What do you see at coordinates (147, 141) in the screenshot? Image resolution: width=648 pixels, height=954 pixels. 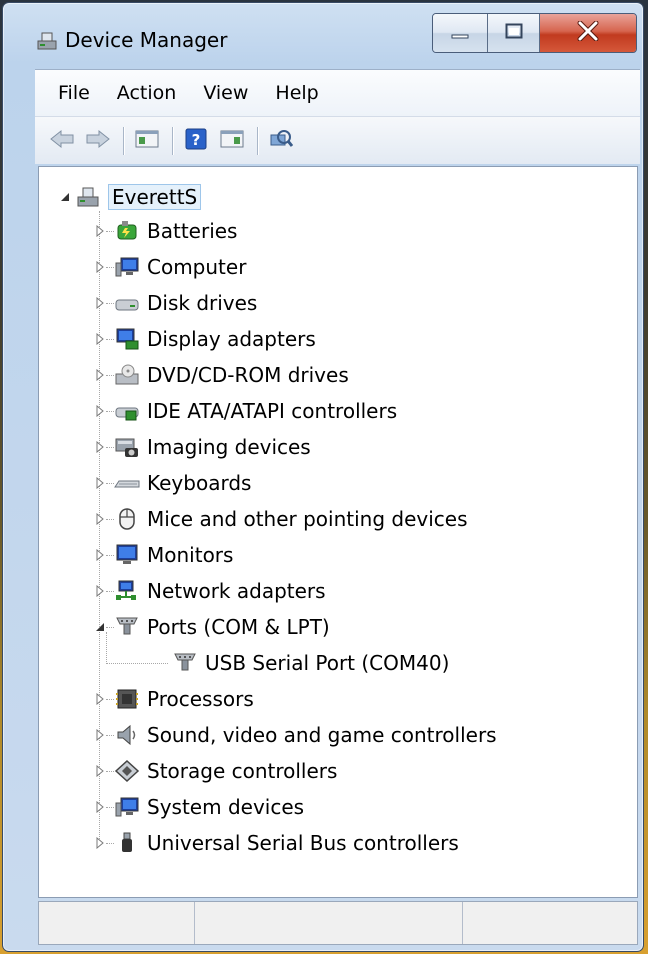 I see `show-hide-console-tree-button` at bounding box center [147, 141].